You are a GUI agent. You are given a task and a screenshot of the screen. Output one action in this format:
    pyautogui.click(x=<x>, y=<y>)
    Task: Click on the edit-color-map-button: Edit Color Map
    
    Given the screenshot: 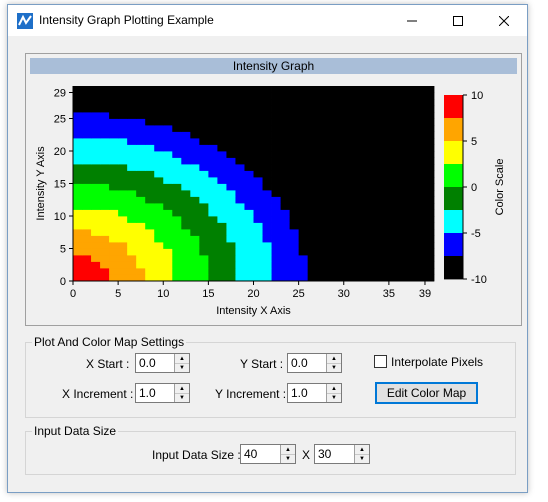 What is the action you would take?
    pyautogui.click(x=426, y=393)
    